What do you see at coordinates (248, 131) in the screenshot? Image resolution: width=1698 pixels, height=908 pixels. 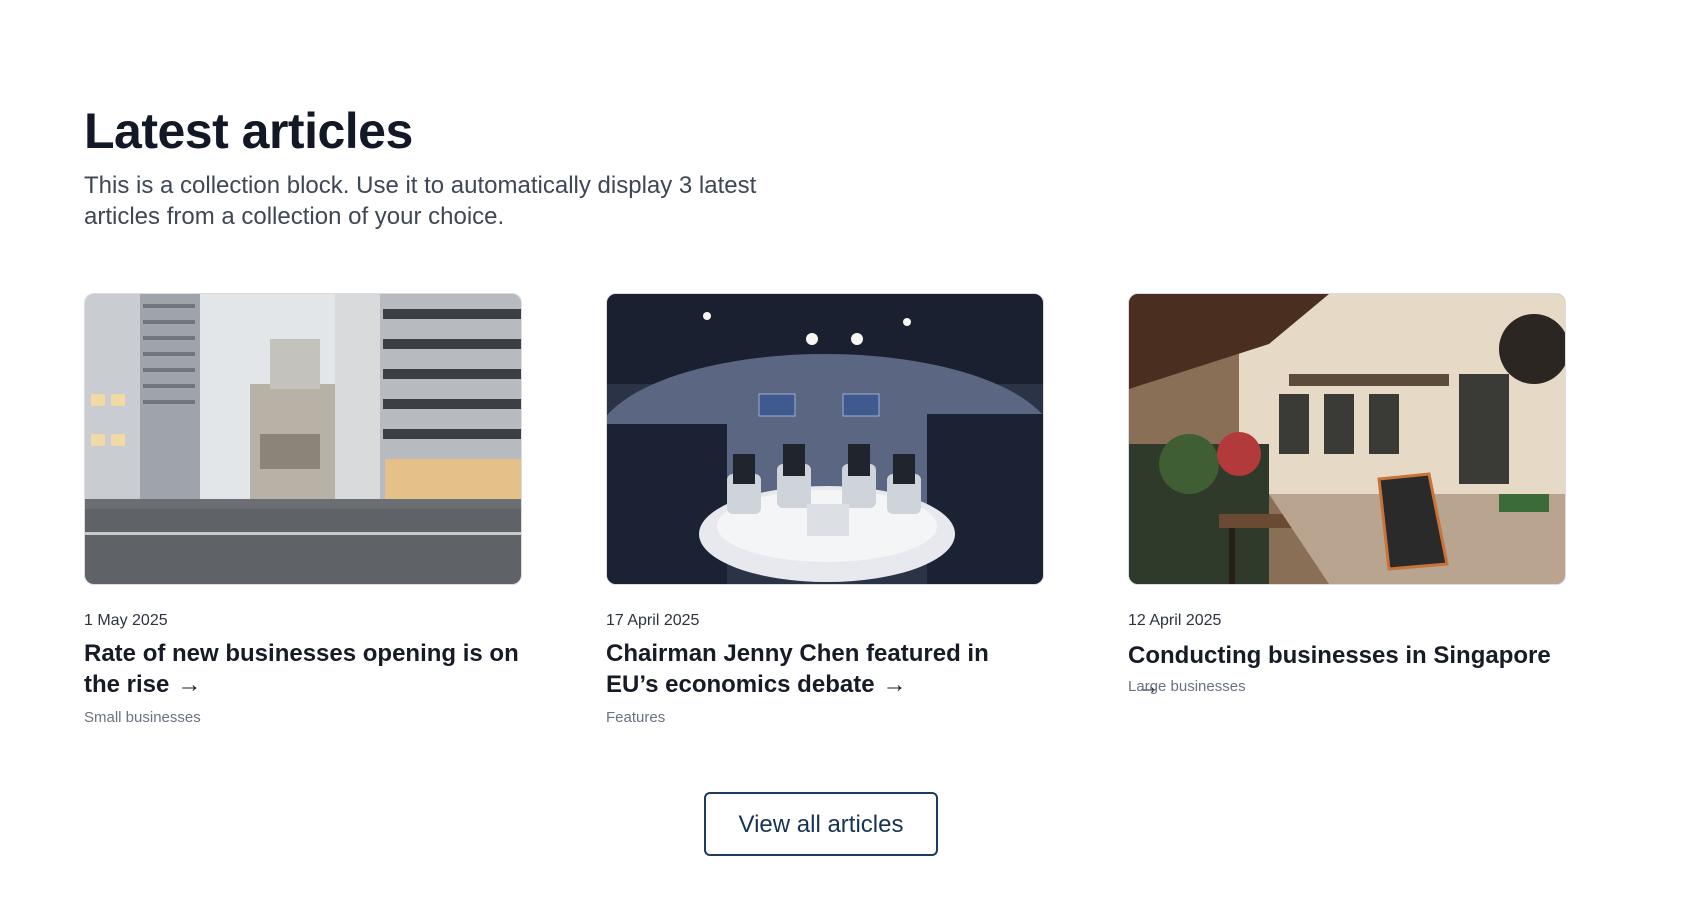 I see `section-heading: Latest articles` at bounding box center [248, 131].